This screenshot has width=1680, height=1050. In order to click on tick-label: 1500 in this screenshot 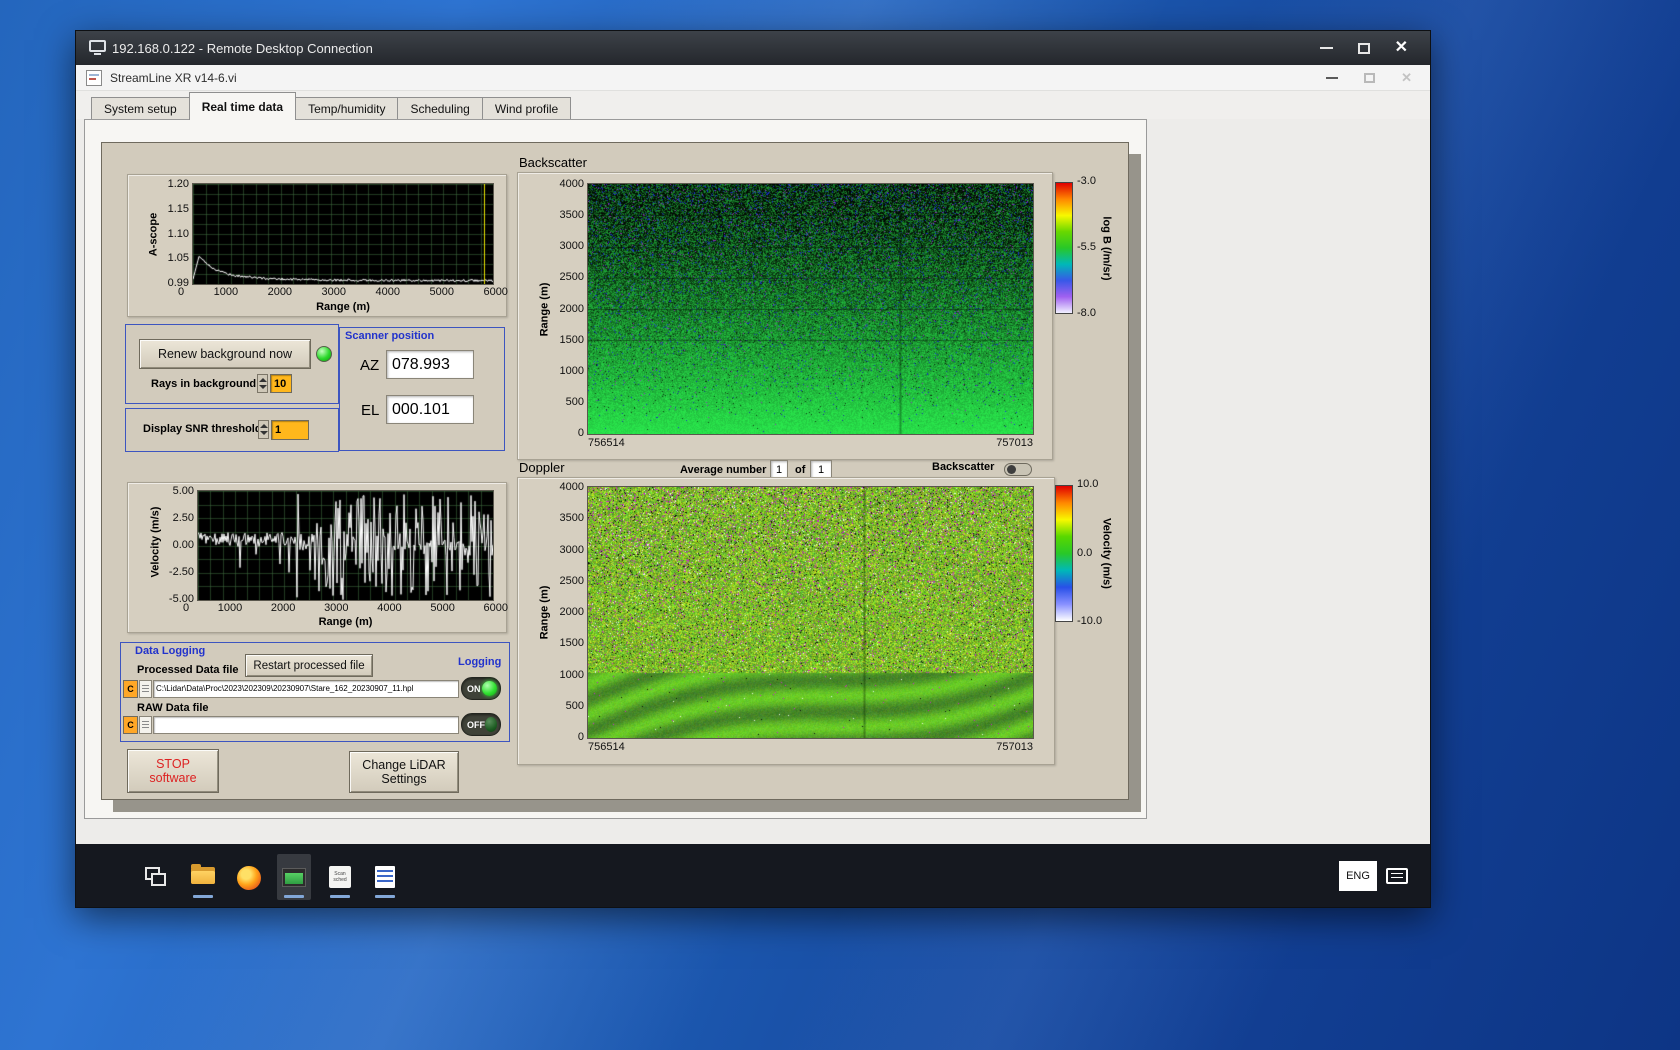, I will do `click(571, 643)`.